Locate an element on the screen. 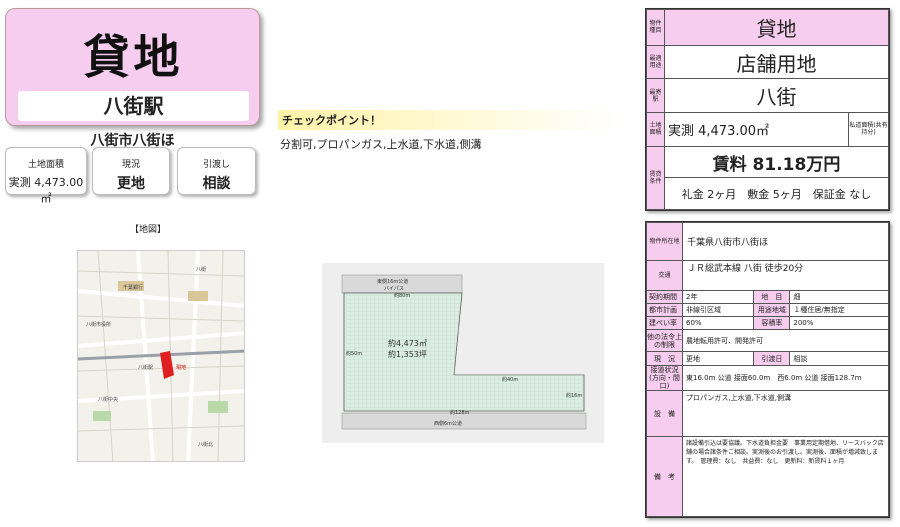 The width and height of the screenshot is (900, 527). delivery-label: 引渡日 is located at coordinates (772, 358).